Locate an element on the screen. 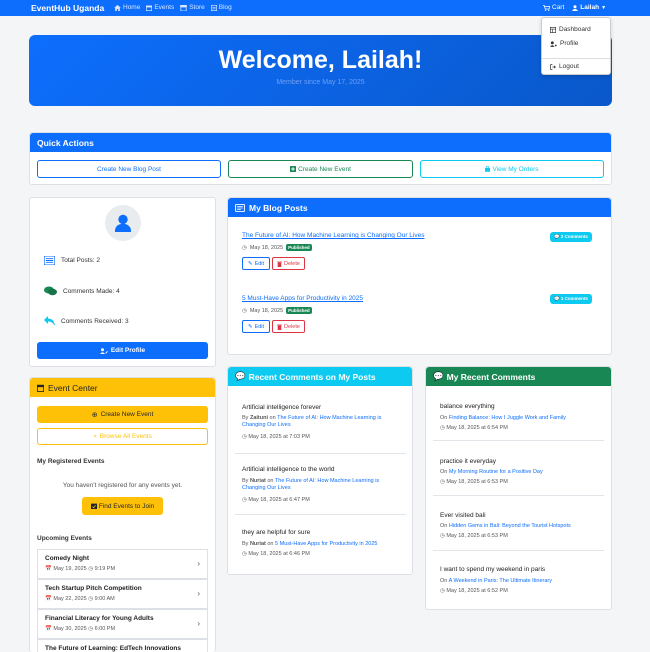 The height and width of the screenshot is (652, 650). upcoming-events-title: Upcoming Events is located at coordinates (64, 538).